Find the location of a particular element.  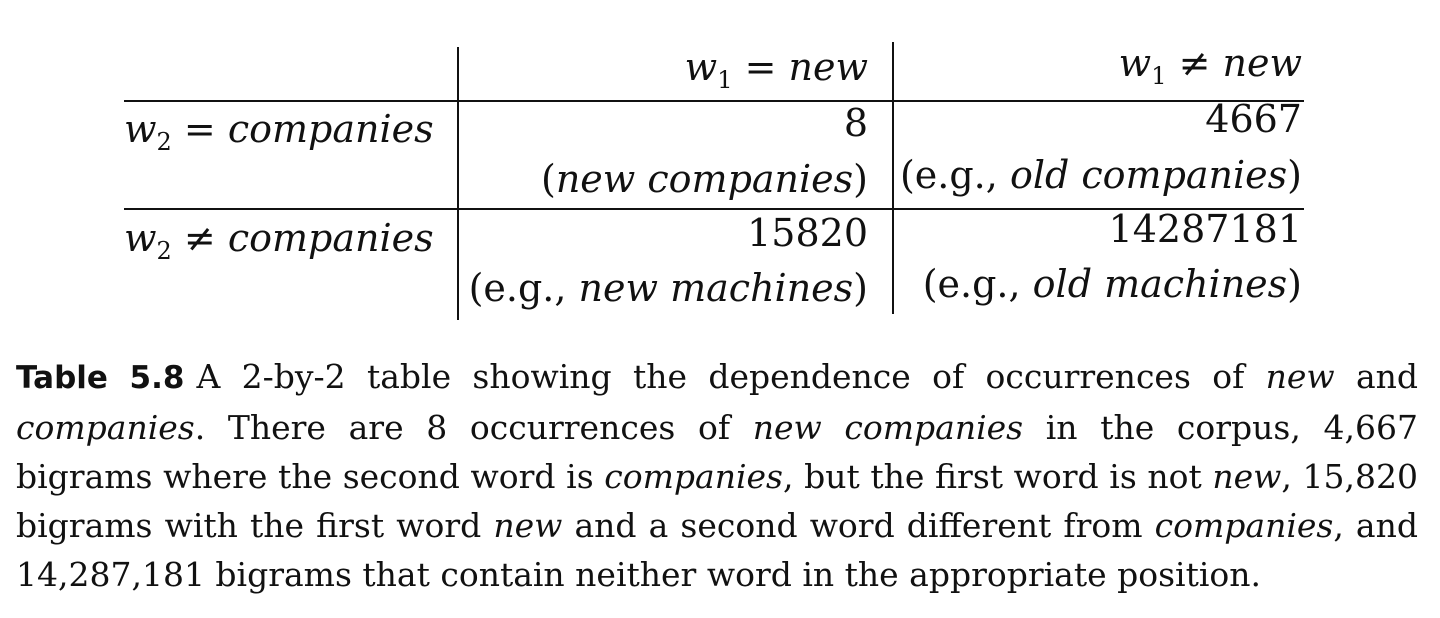

caption-segment: . There are 8 occurrences of is located at coordinates (473, 427).